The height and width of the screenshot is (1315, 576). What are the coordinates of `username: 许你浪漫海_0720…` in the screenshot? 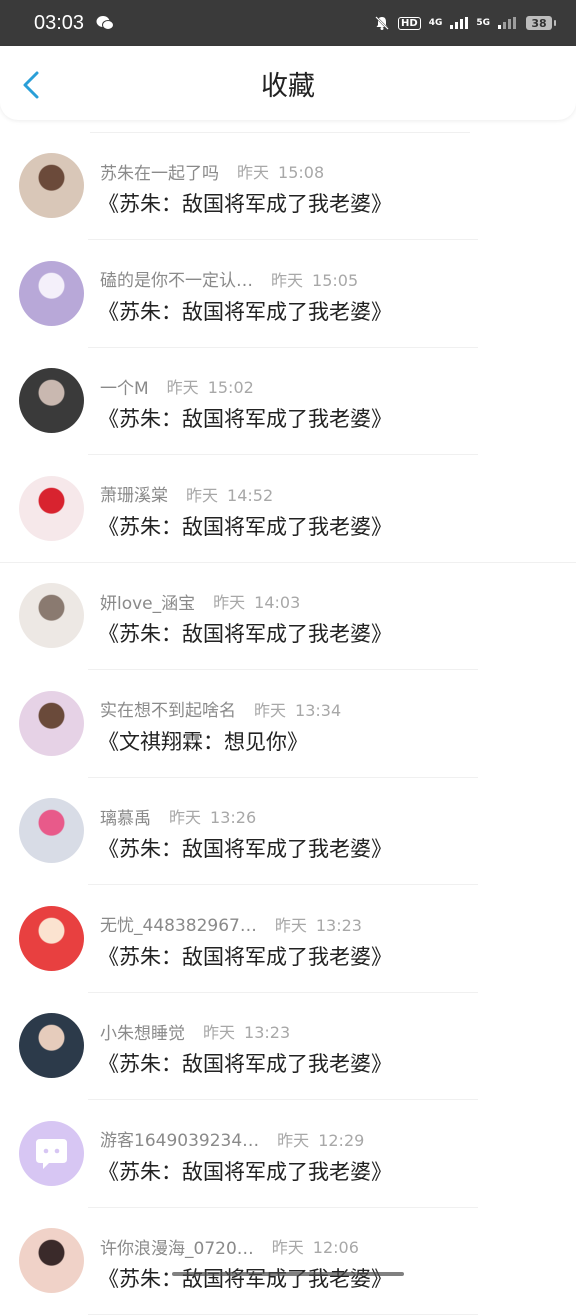 It's located at (177, 1246).